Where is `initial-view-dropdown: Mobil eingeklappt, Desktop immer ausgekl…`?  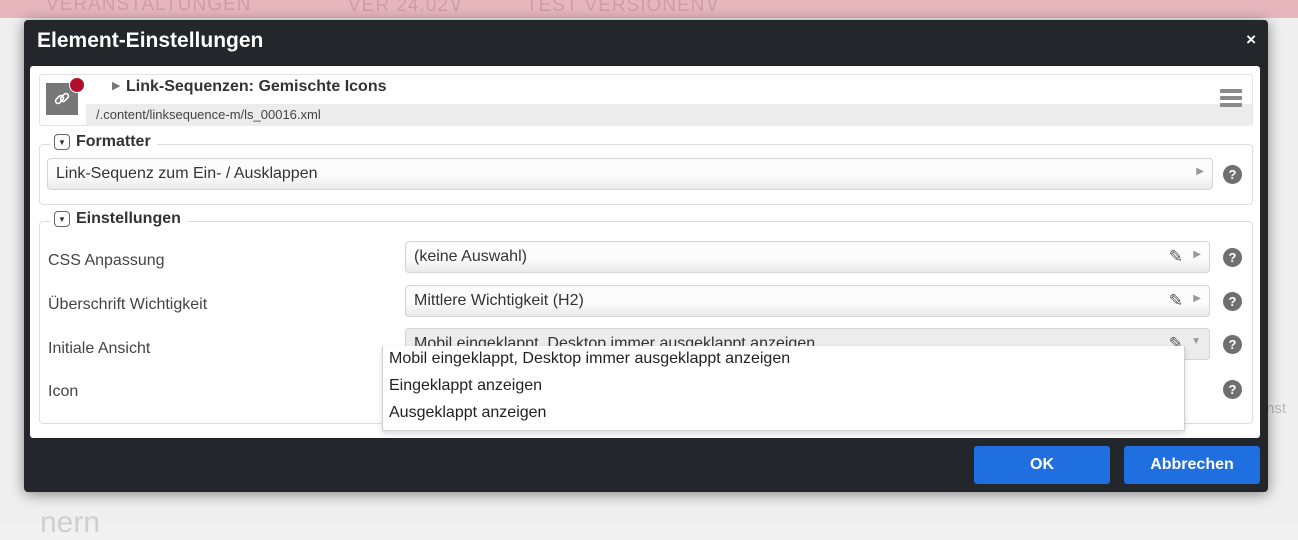 initial-view-dropdown: Mobil eingeklappt, Desktop immer ausgekl… is located at coordinates (783, 388).